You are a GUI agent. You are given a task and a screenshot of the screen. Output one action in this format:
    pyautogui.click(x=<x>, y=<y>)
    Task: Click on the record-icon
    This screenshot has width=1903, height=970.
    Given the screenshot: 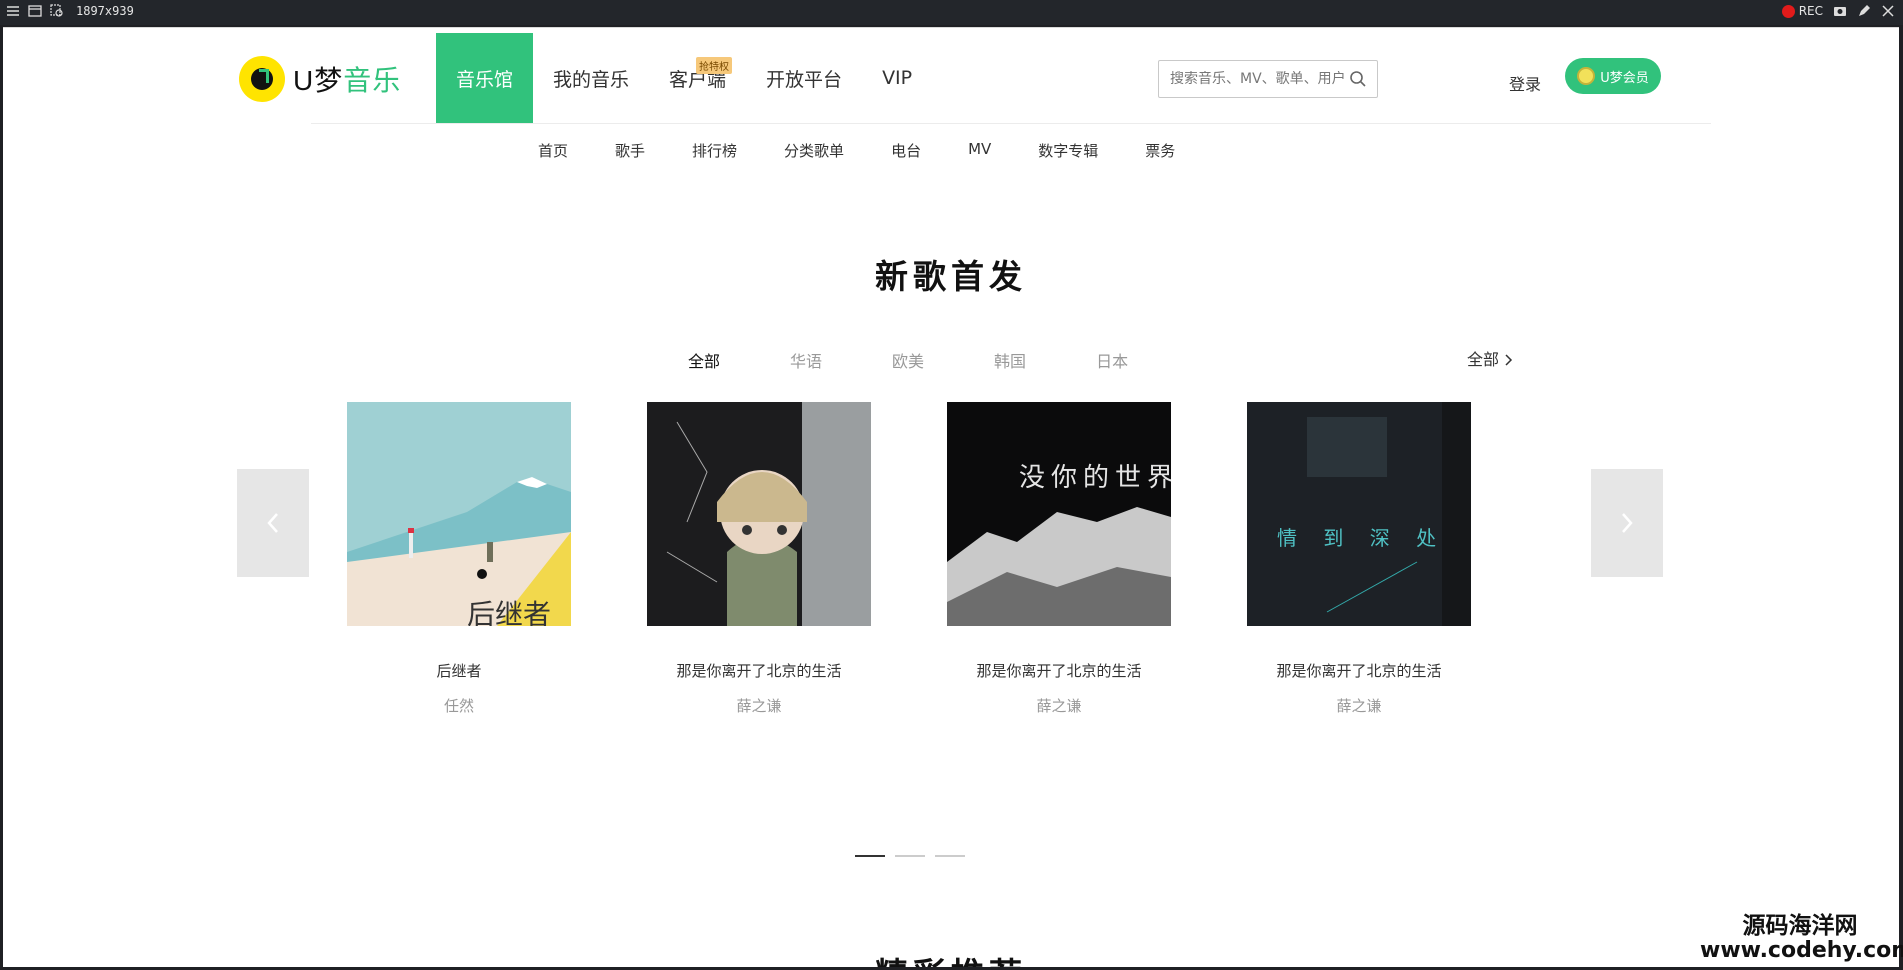 What is the action you would take?
    pyautogui.click(x=1788, y=11)
    